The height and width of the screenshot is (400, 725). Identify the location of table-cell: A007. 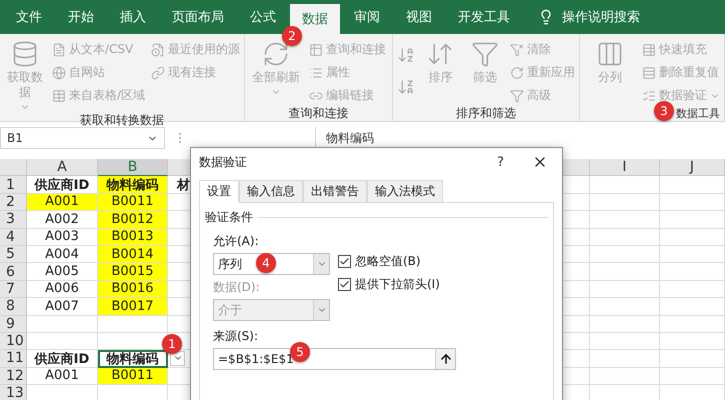
(62, 307).